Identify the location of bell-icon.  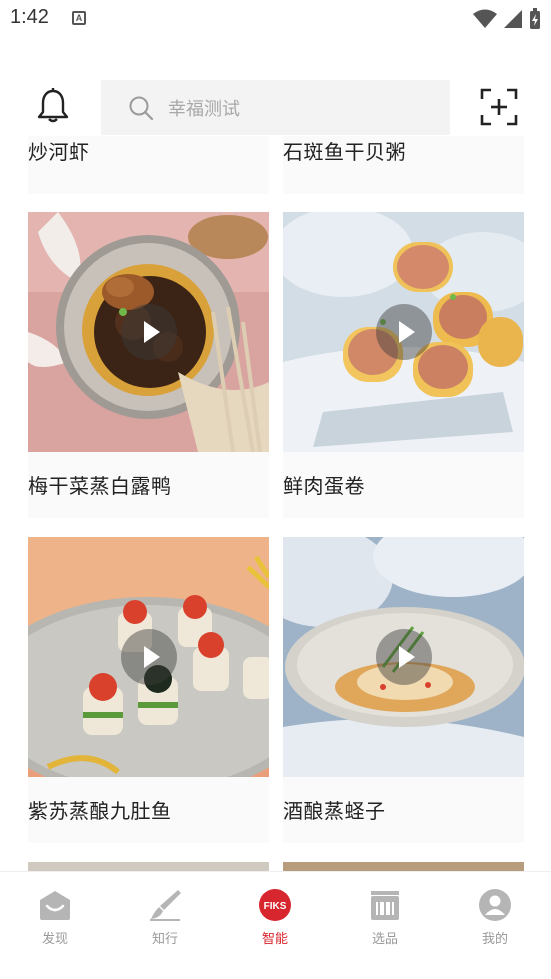
(53, 106).